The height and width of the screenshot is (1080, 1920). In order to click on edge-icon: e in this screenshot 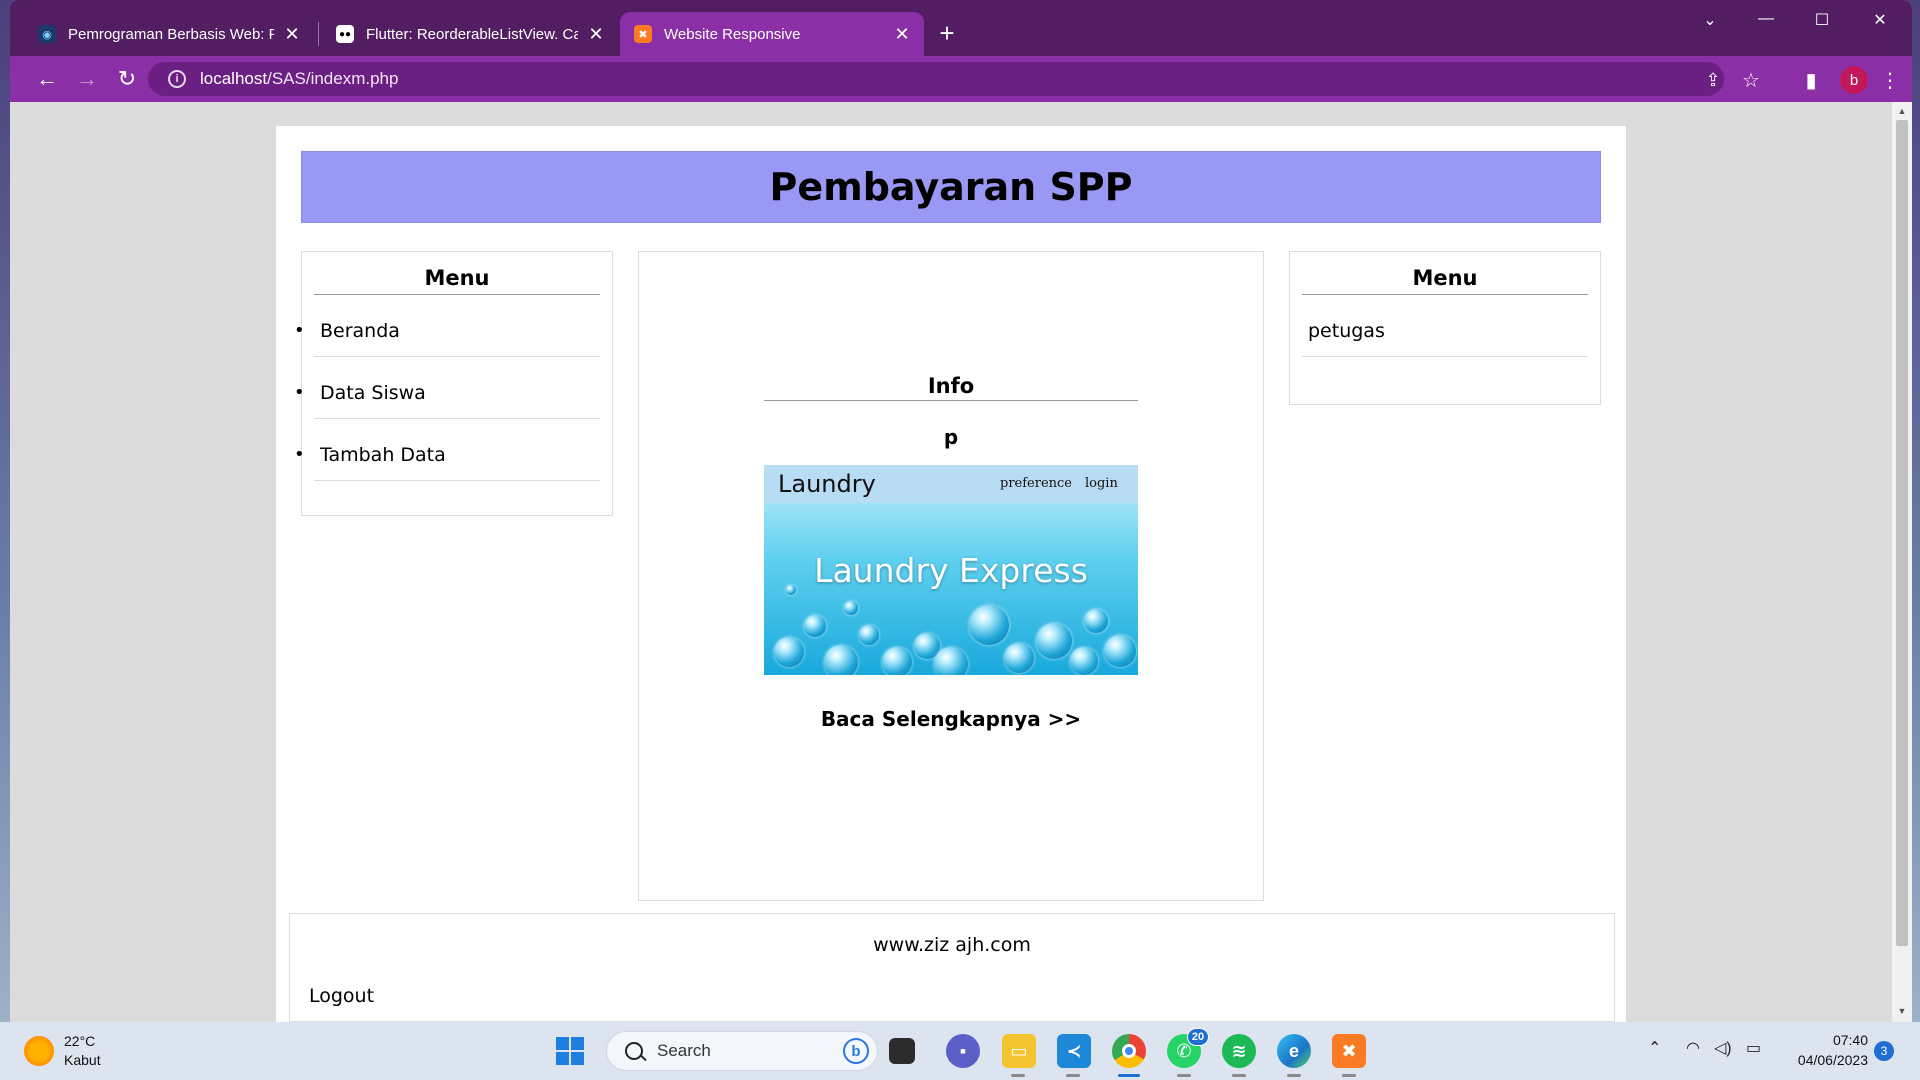, I will do `click(1294, 1051)`.